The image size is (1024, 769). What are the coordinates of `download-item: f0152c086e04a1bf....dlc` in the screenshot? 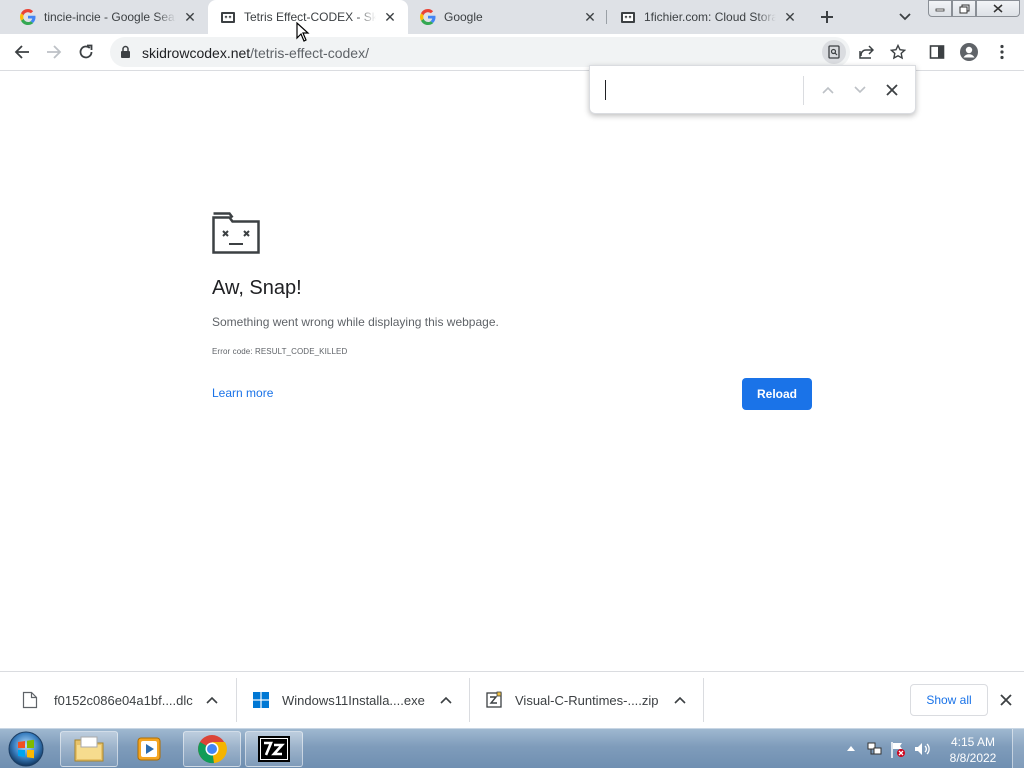 It's located at (129, 700).